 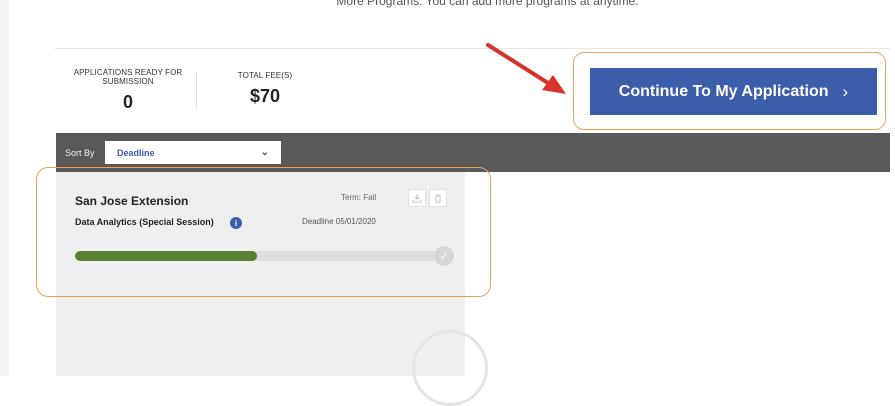 I want to click on left-gutter, so click(x=4, y=188).